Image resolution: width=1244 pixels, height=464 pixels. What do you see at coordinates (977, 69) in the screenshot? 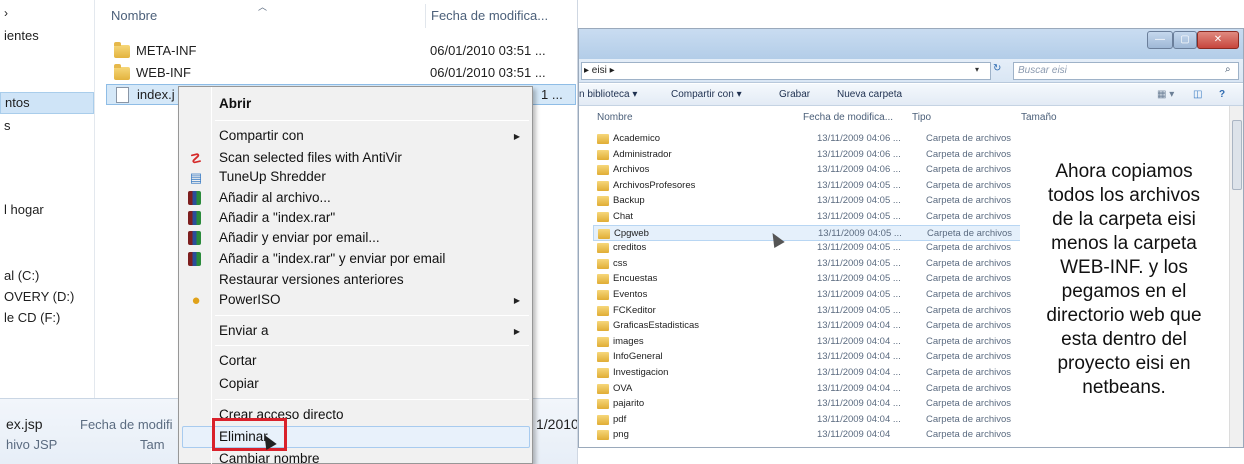
I see `address-dropdown-icon: ▾` at bounding box center [977, 69].